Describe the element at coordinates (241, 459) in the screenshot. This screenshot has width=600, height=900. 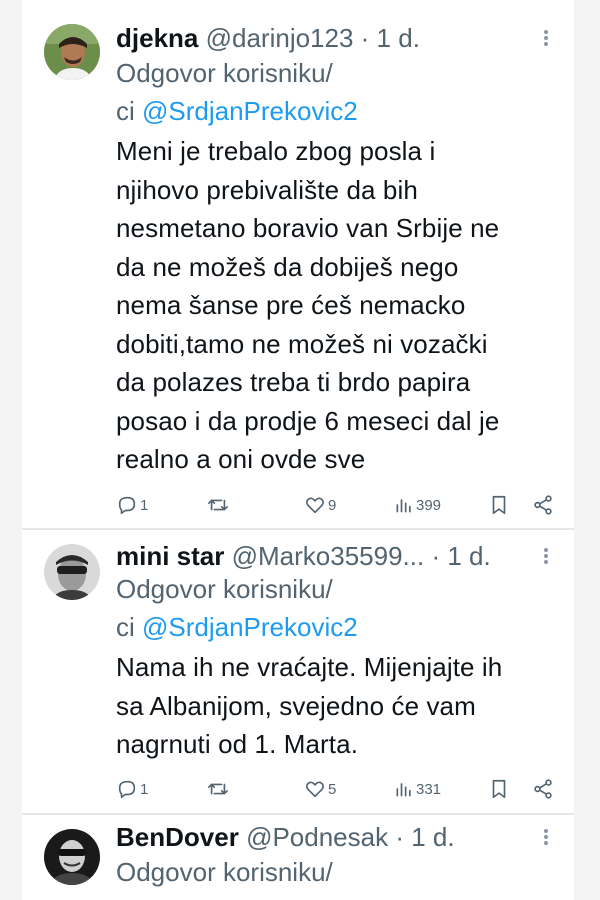
I see `text-line: realno a oni ovde sve` at that location.